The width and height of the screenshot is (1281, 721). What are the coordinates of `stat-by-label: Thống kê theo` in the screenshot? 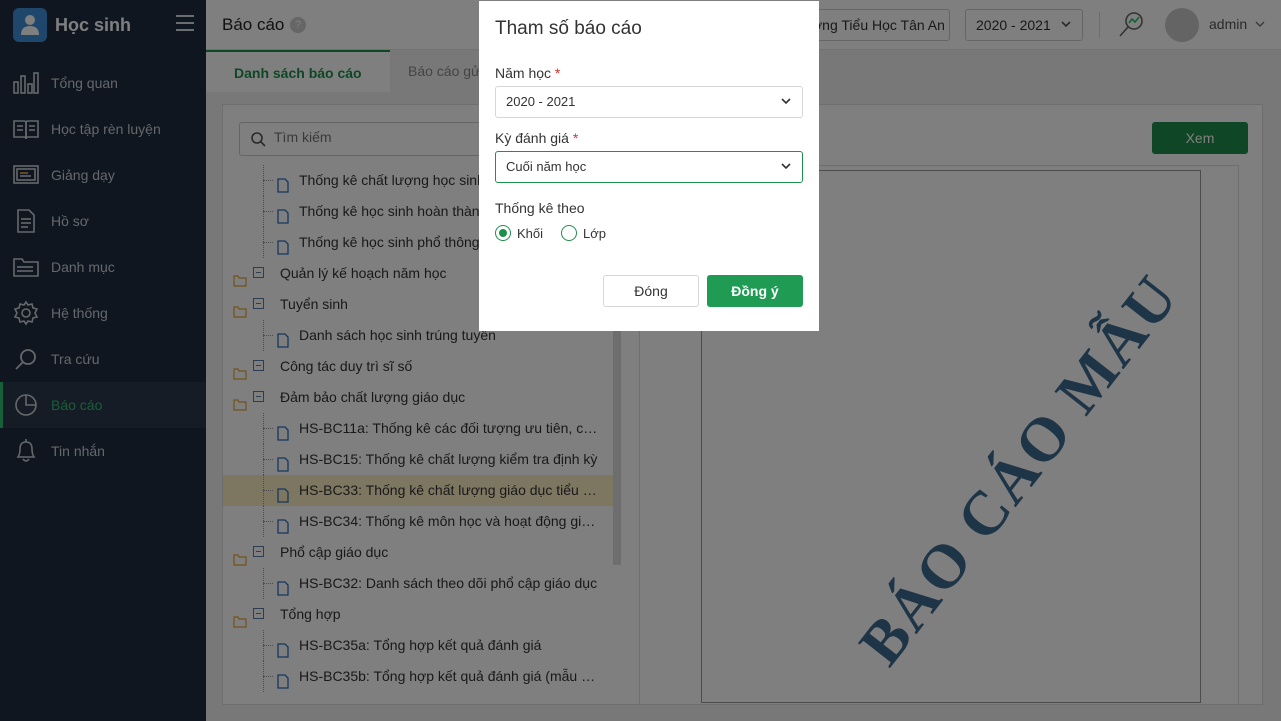 It's located at (540, 208).